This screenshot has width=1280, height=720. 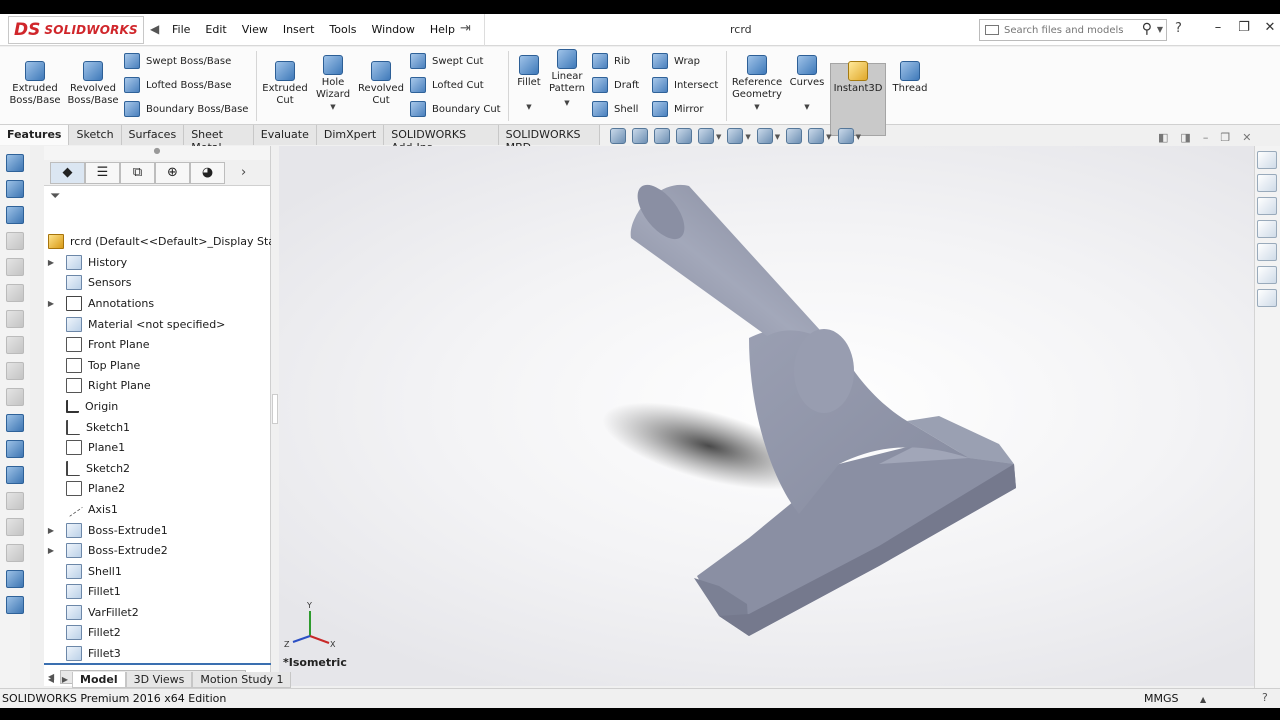 What do you see at coordinates (157, 571) in the screenshot?
I see `tree-item-shell1: Shell1` at bounding box center [157, 571].